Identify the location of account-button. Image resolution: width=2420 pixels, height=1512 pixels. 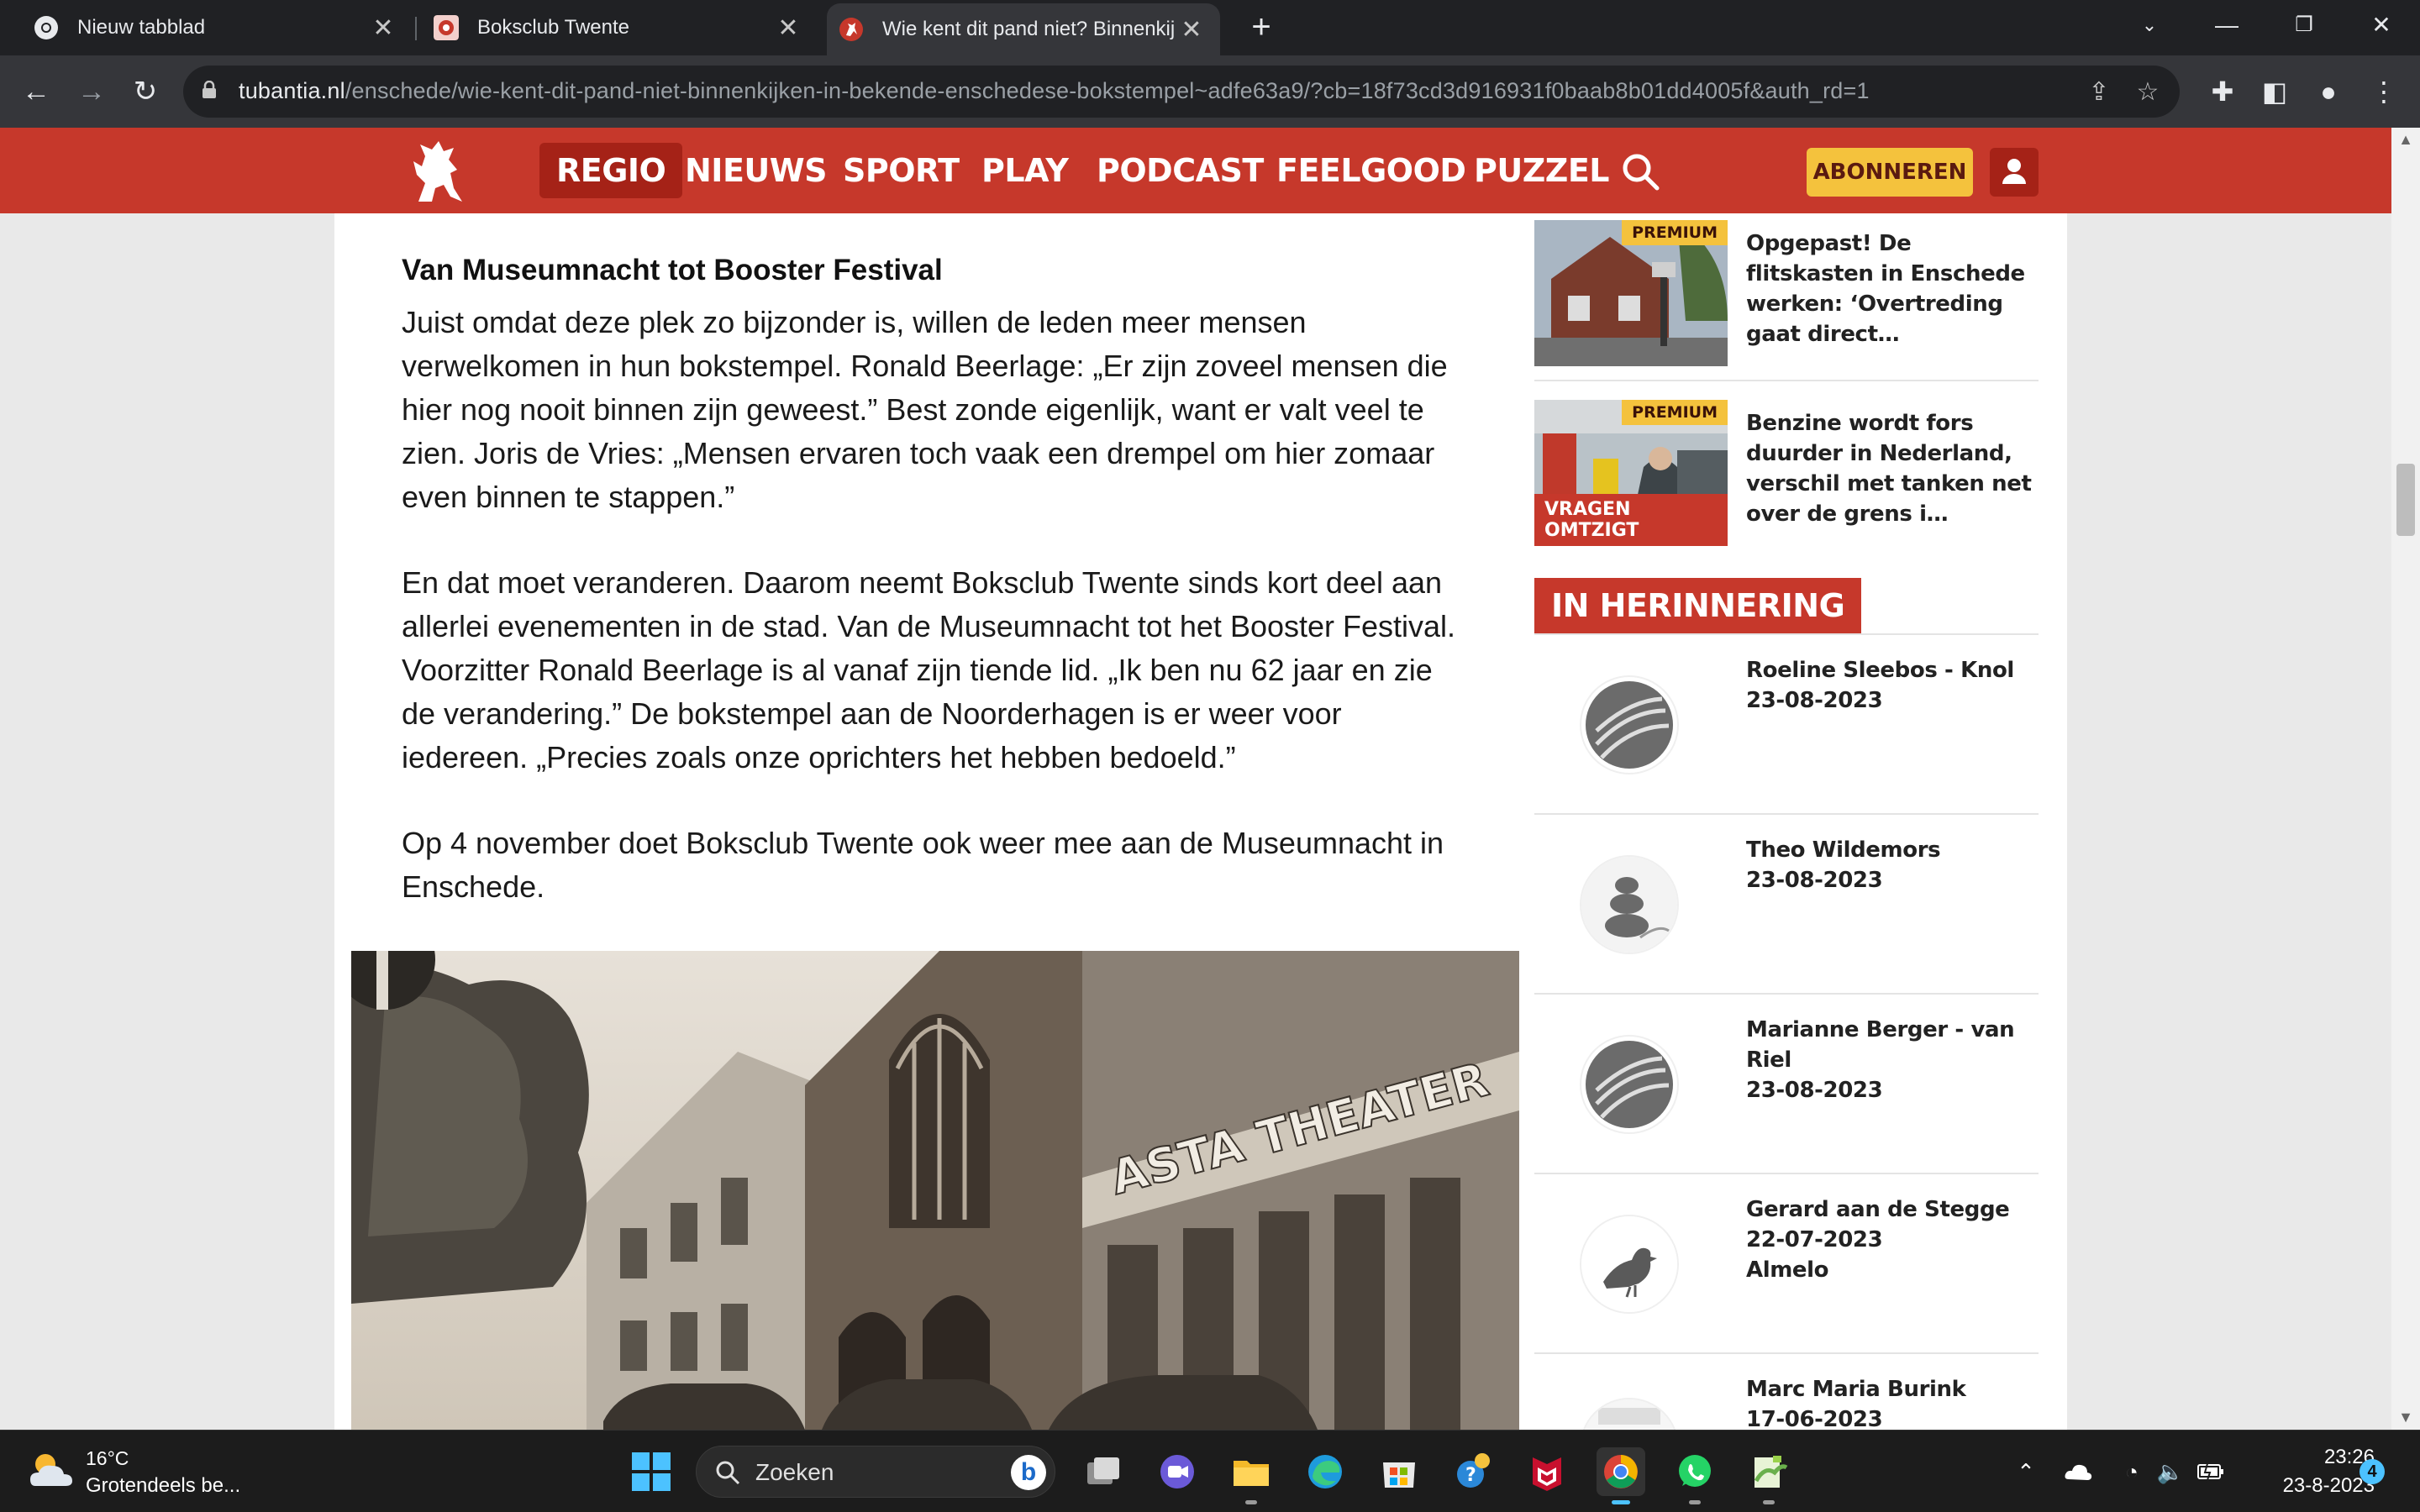
(2014, 172).